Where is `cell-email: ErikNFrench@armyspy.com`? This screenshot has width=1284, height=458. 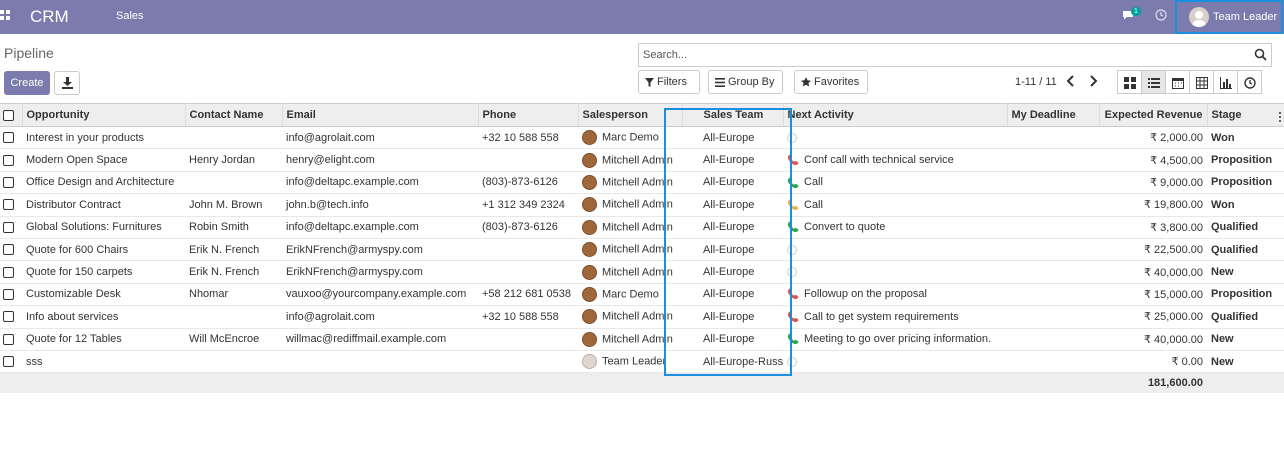 cell-email: ErikNFrench@armyspy.com is located at coordinates (380, 272).